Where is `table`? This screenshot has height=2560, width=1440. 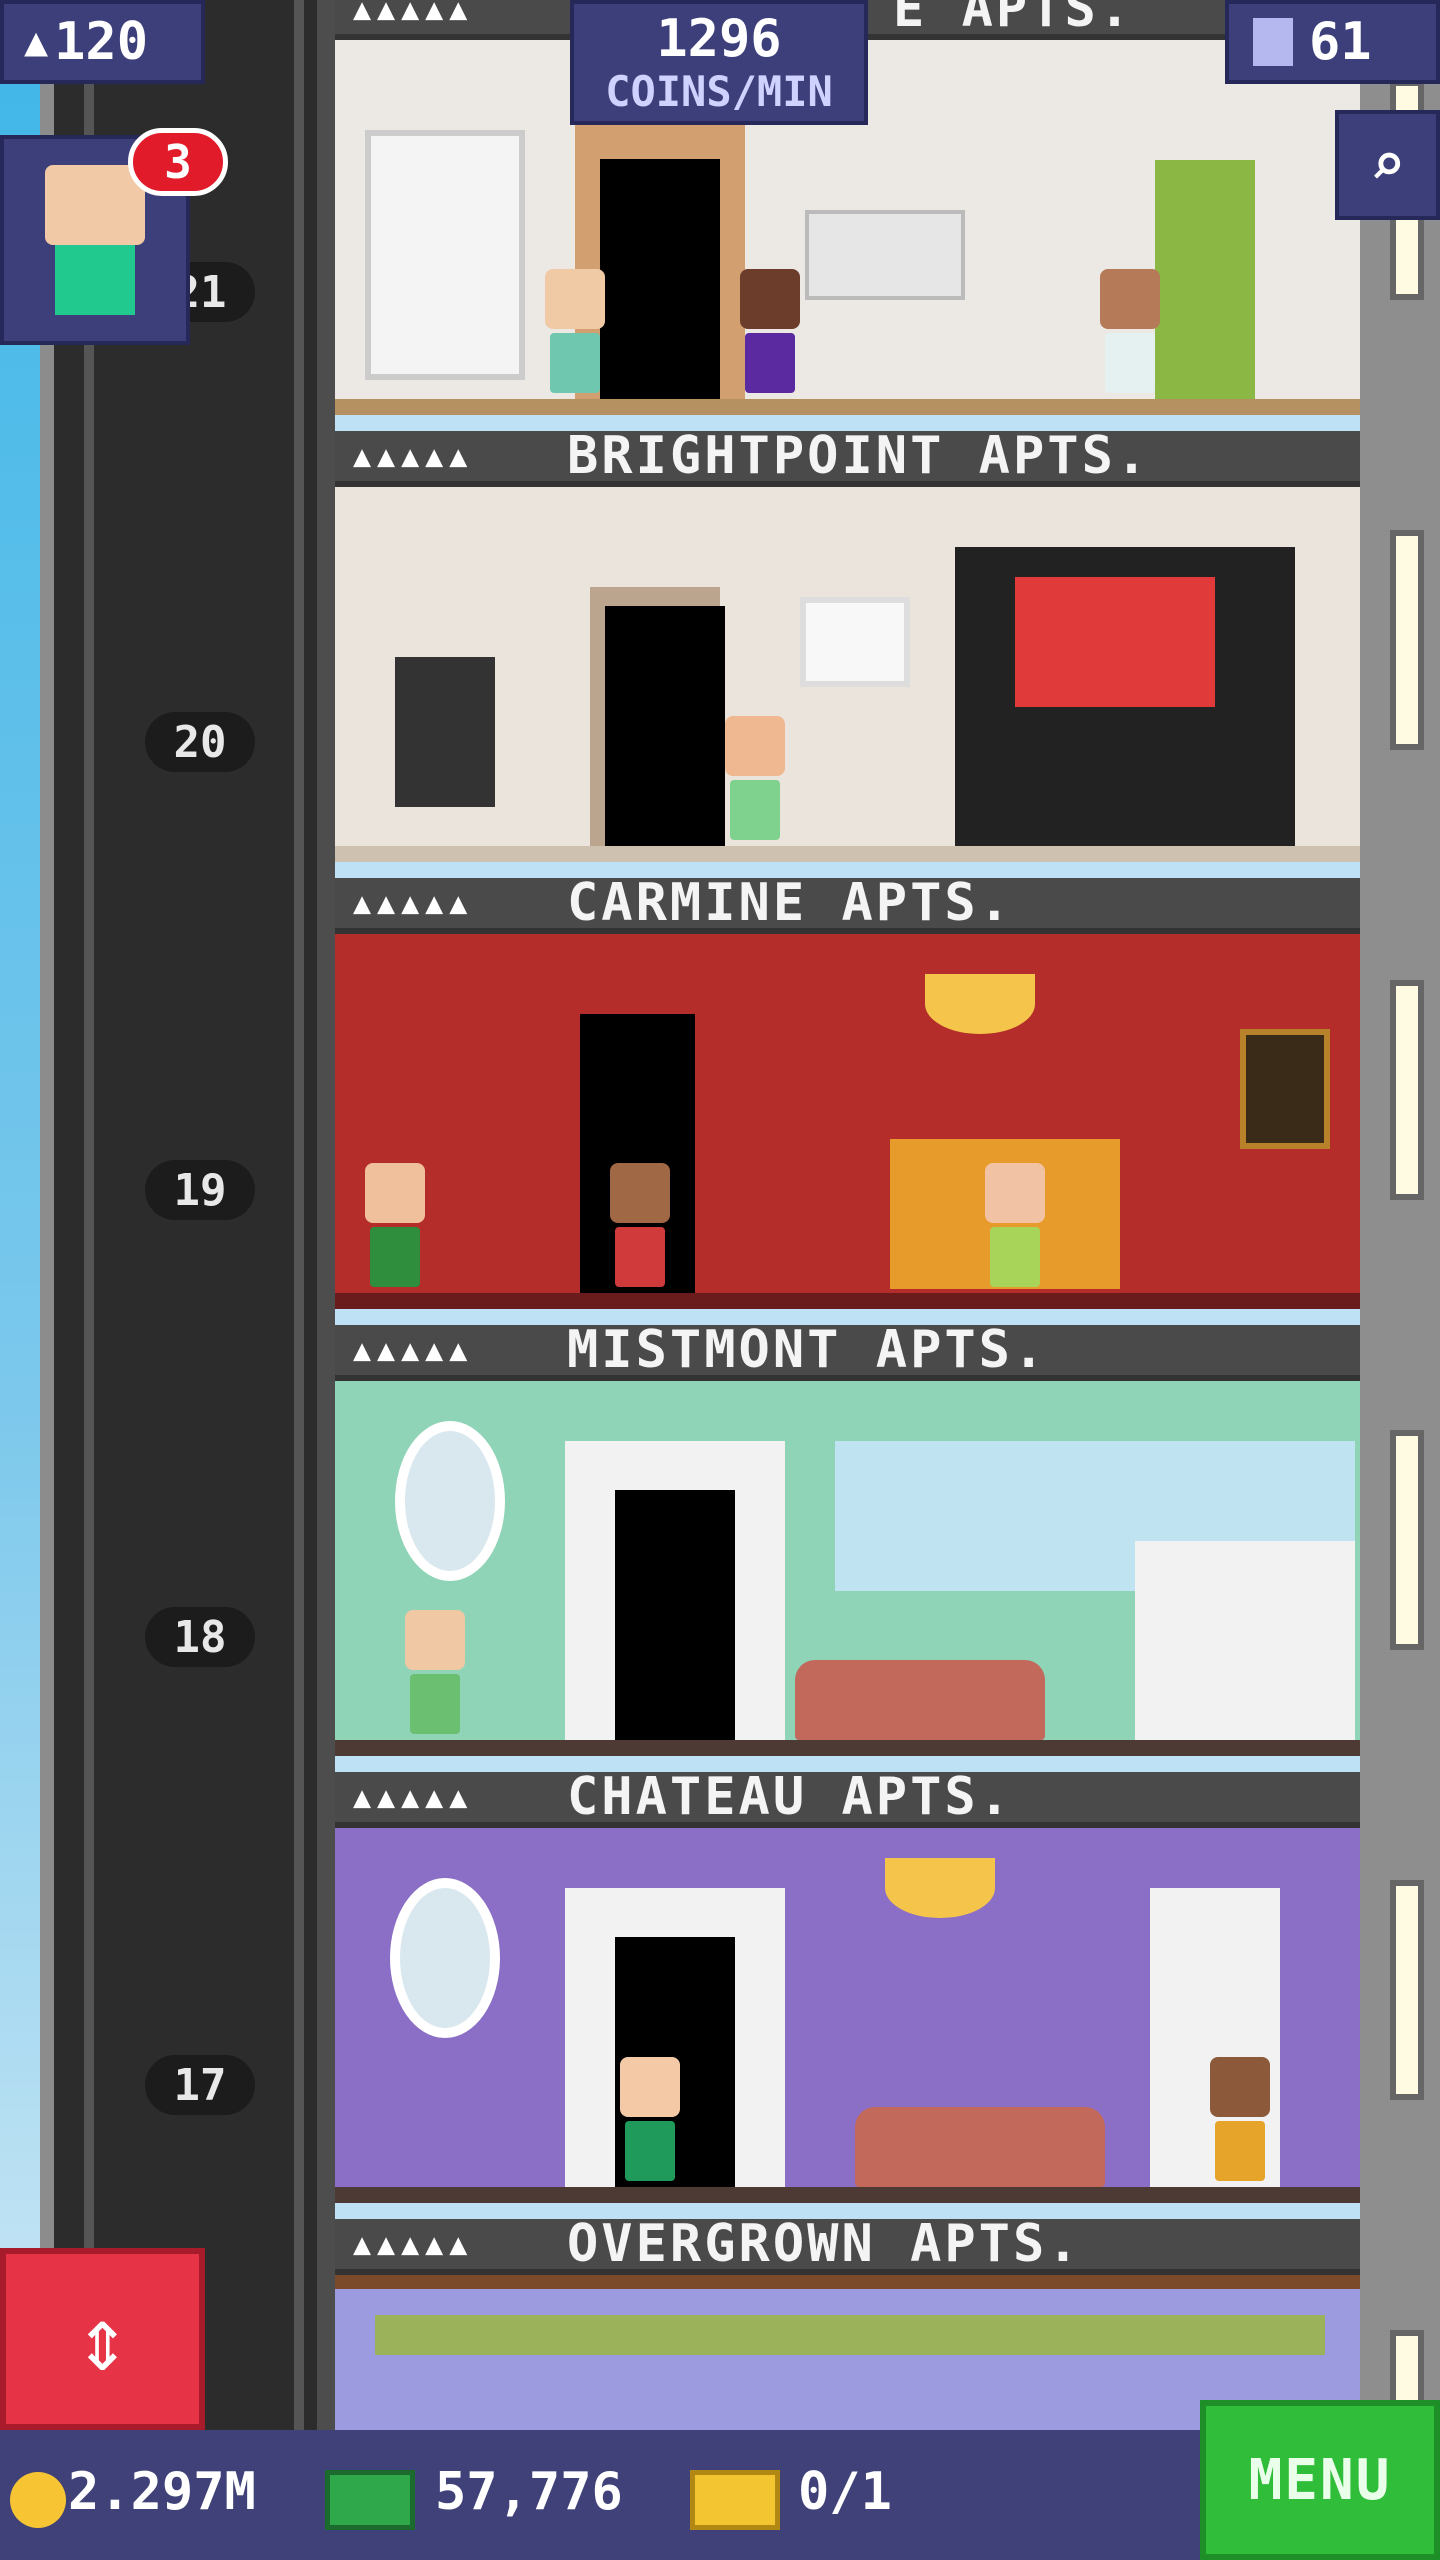
table is located at coordinates (445, 732).